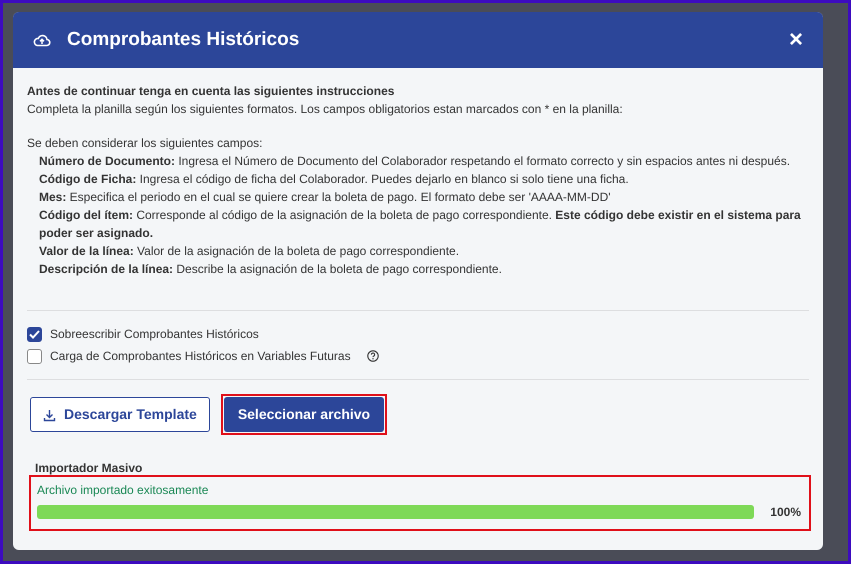 The image size is (851, 564). Describe the element at coordinates (415, 161) in the screenshot. I see `field-description: Número de Documento: Ingresa el Número de Documento del Colaborador respetando el formato correcto y sin espacios antes ni después.` at that location.